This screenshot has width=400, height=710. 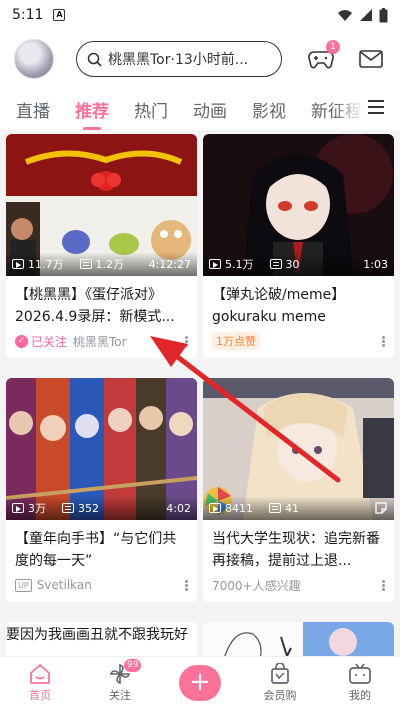 I want to click on video-duration: 4:12:27, so click(x=169, y=264).